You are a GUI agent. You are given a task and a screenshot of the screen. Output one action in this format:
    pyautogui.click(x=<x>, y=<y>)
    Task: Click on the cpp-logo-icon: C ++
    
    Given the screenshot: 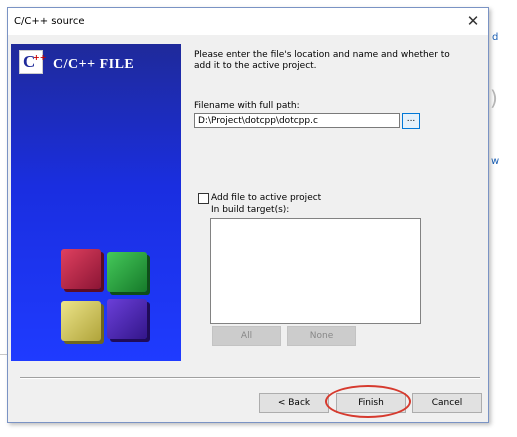 What is the action you would take?
    pyautogui.click(x=33, y=62)
    